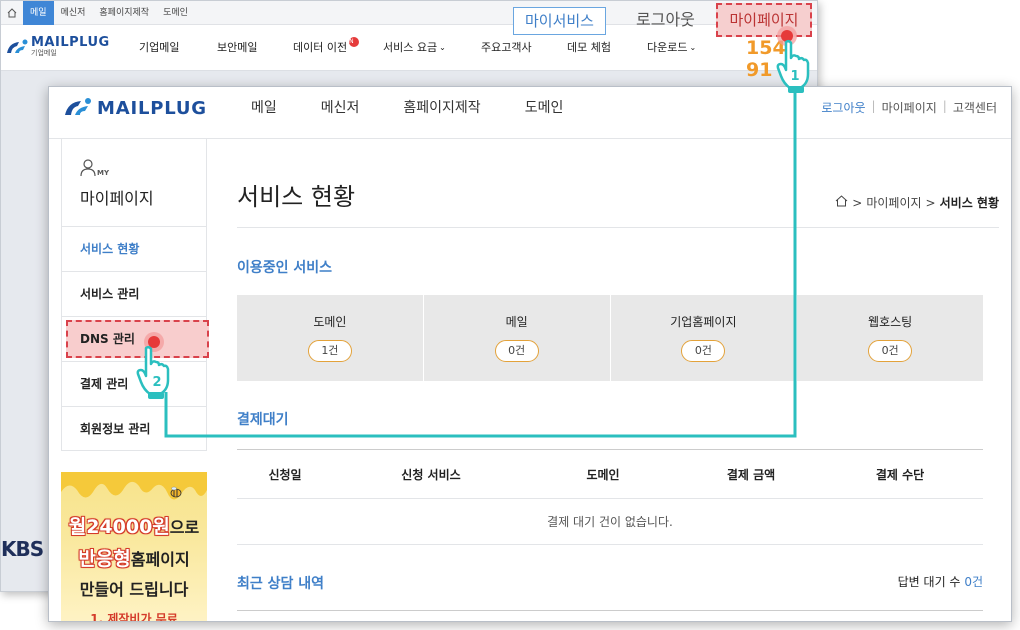  What do you see at coordinates (544, 107) in the screenshot?
I see `nav-domain: 도메인` at bounding box center [544, 107].